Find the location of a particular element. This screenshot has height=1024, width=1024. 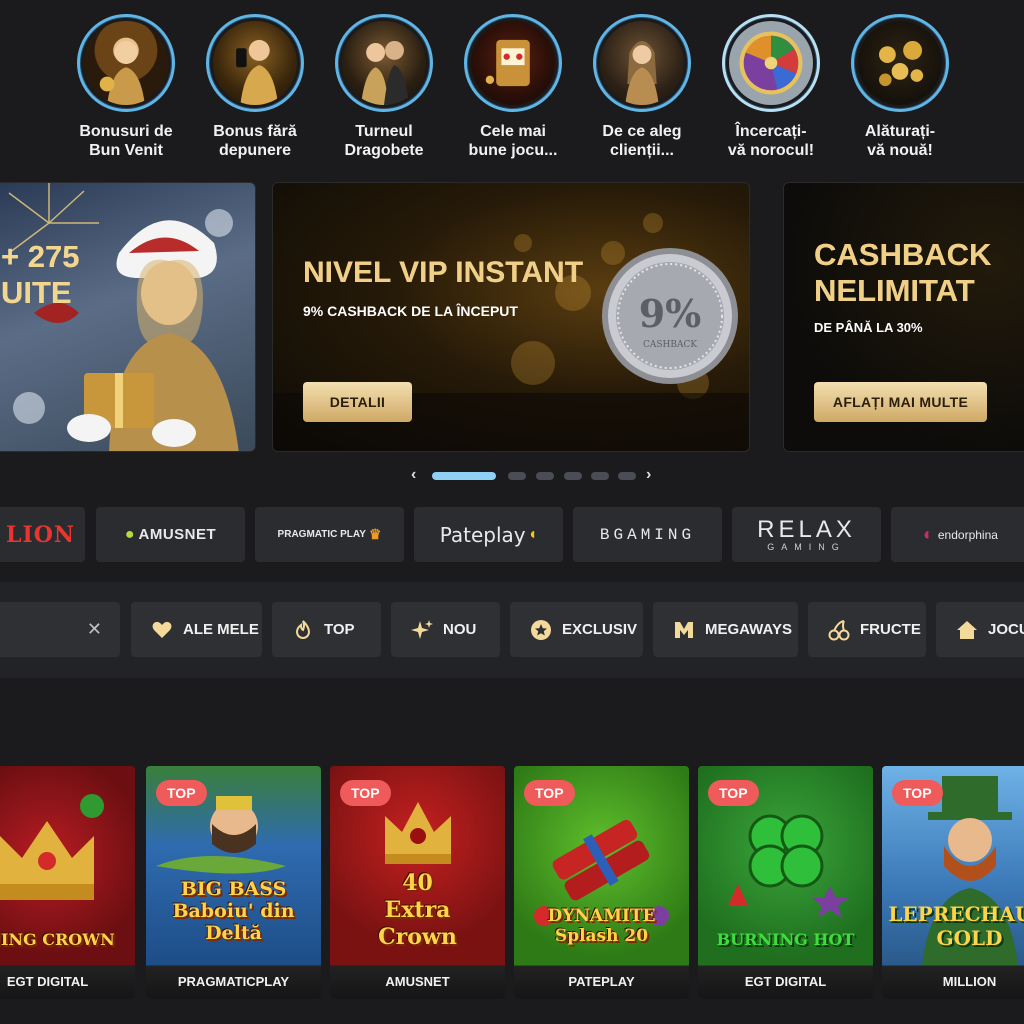

pragmatic-flame-icon: ♛ is located at coordinates (375, 534).